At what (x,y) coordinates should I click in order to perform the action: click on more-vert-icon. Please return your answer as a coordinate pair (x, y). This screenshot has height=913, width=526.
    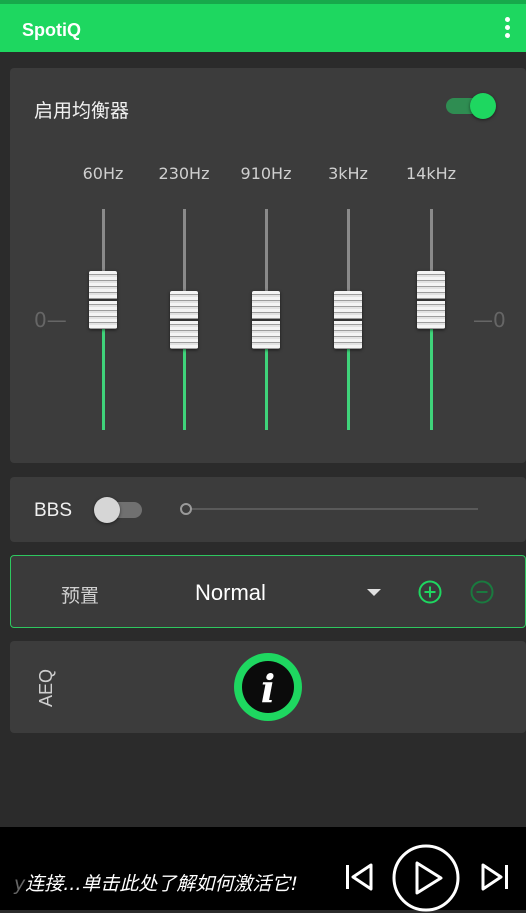
    Looking at the image, I should click on (507, 30).